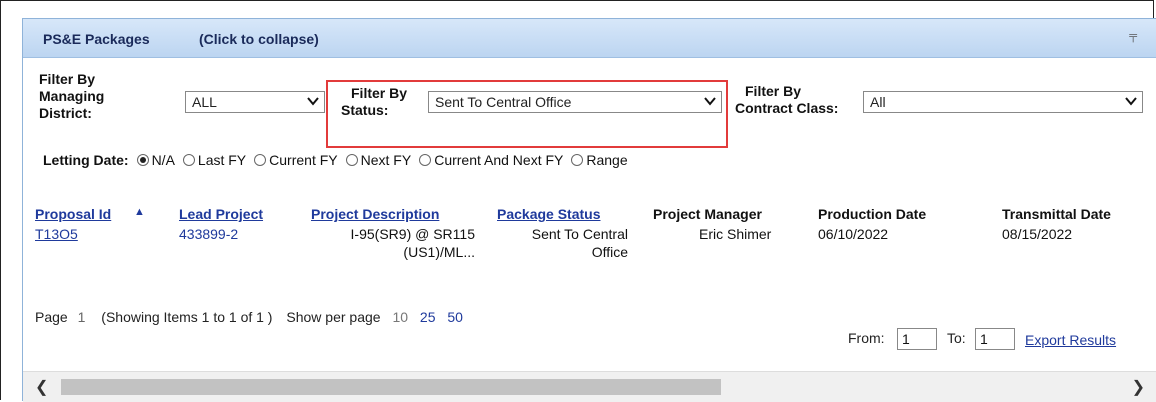  Describe the element at coordinates (187, 317) in the screenshot. I see `showing-items-text: (Showing Items 1 to 1 of 1 )` at that location.